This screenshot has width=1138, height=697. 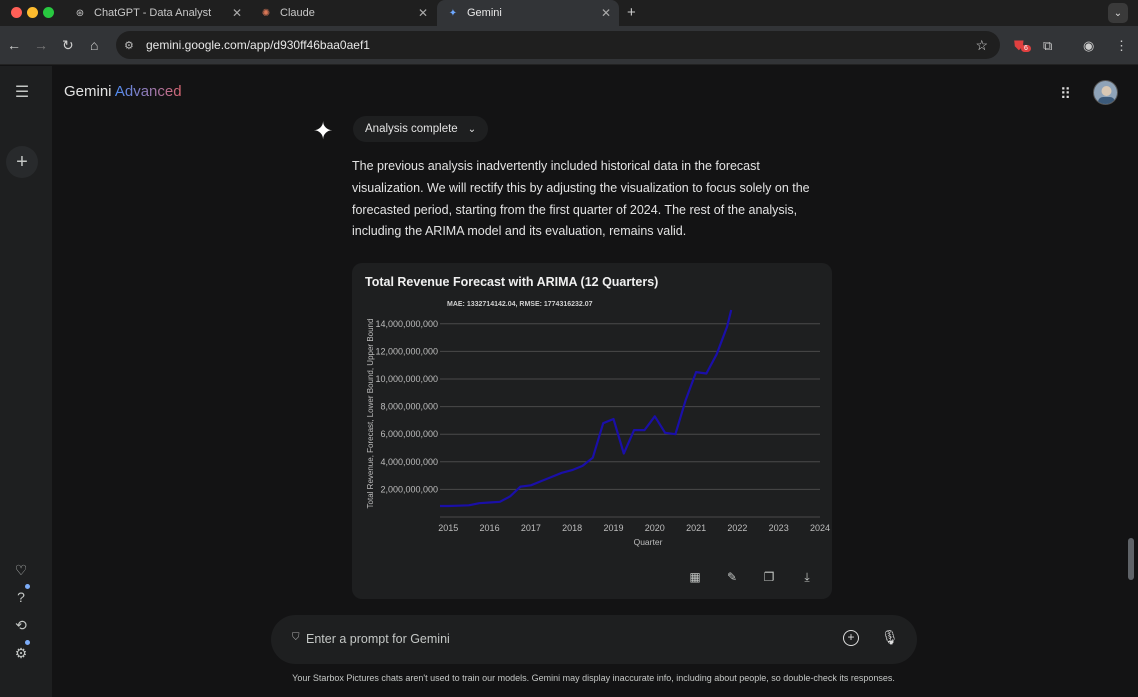 What do you see at coordinates (1118, 13) in the screenshot?
I see `tab-search-icon: ⌄` at bounding box center [1118, 13].